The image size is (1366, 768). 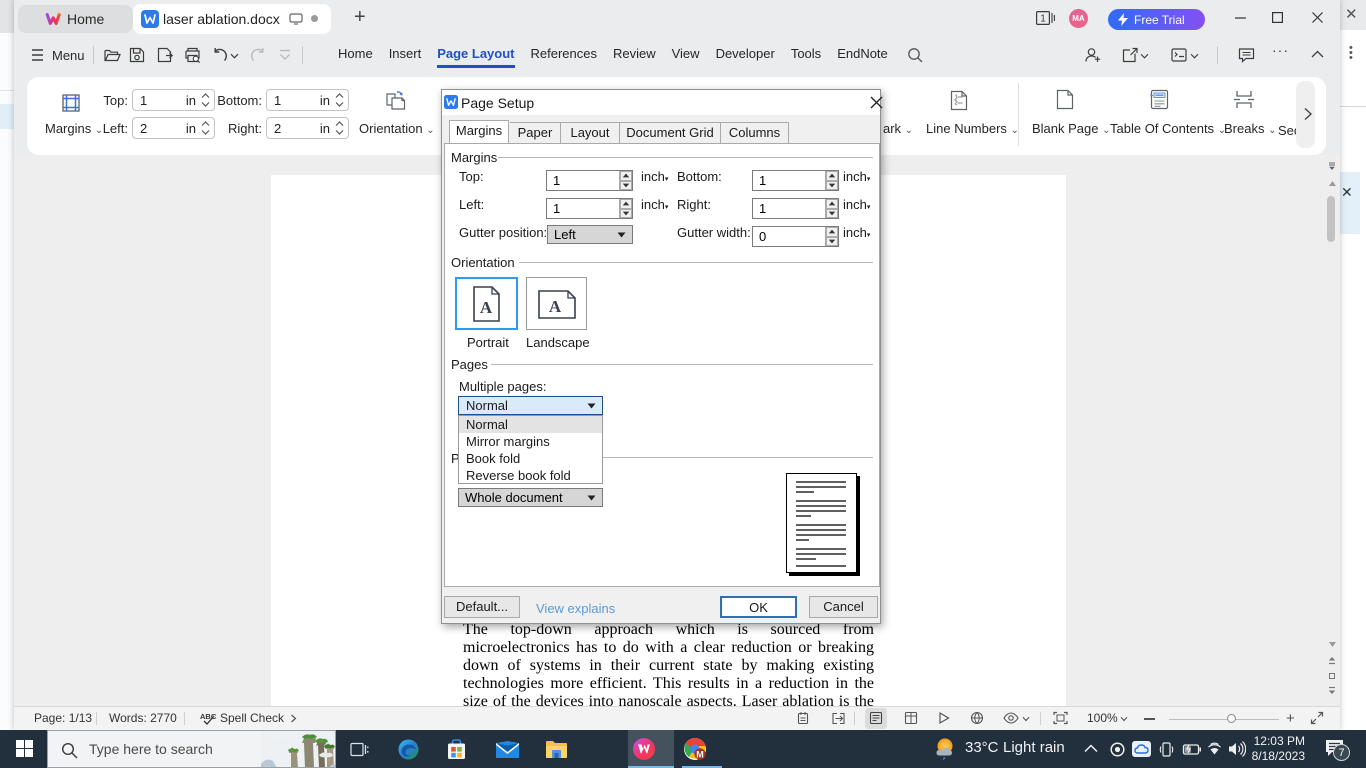 I want to click on svg-text: 2, so click(x=956, y=104).